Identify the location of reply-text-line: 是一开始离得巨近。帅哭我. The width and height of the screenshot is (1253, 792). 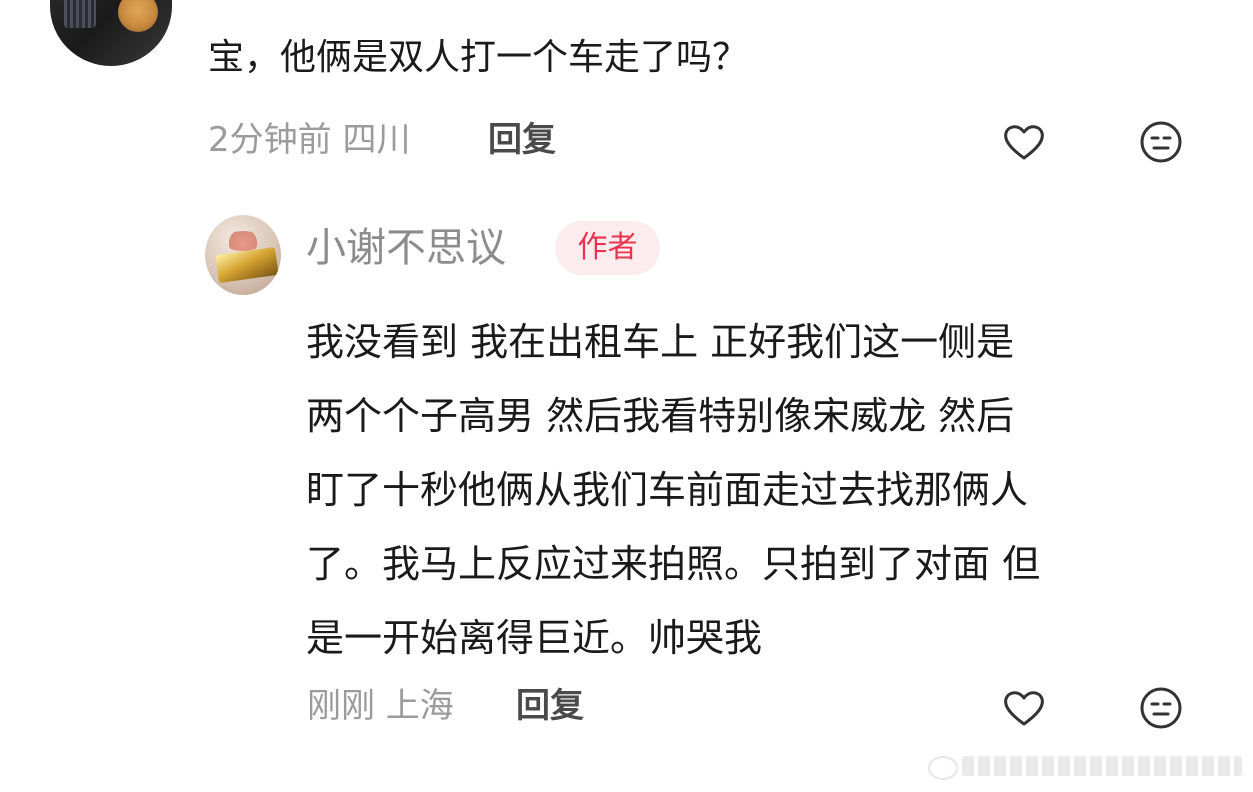
(534, 638).